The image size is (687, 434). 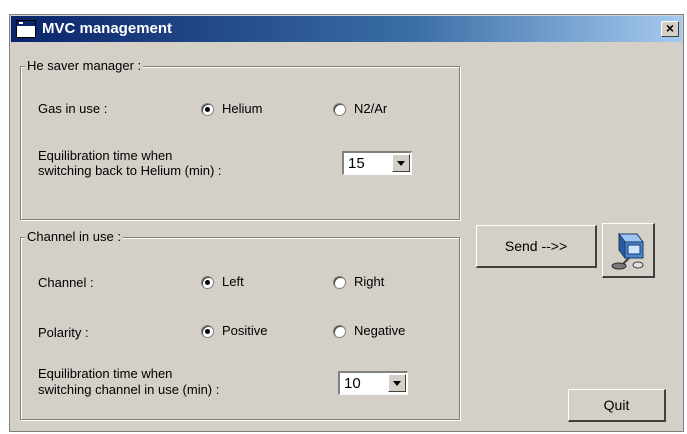 What do you see at coordinates (370, 108) in the screenshot?
I see `radio-n2ar-label: N2/Ar` at bounding box center [370, 108].